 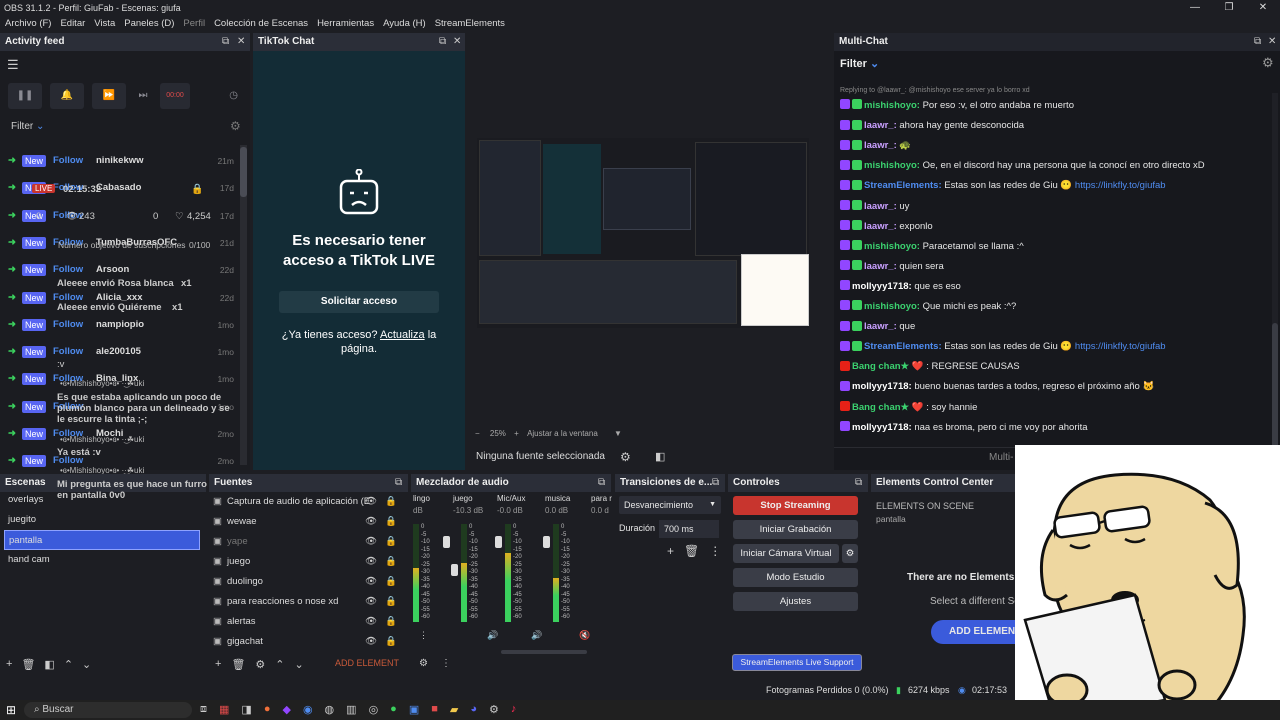 I want to click on multichat-filter-dropdown: Filter ⌄, so click(x=859, y=63).